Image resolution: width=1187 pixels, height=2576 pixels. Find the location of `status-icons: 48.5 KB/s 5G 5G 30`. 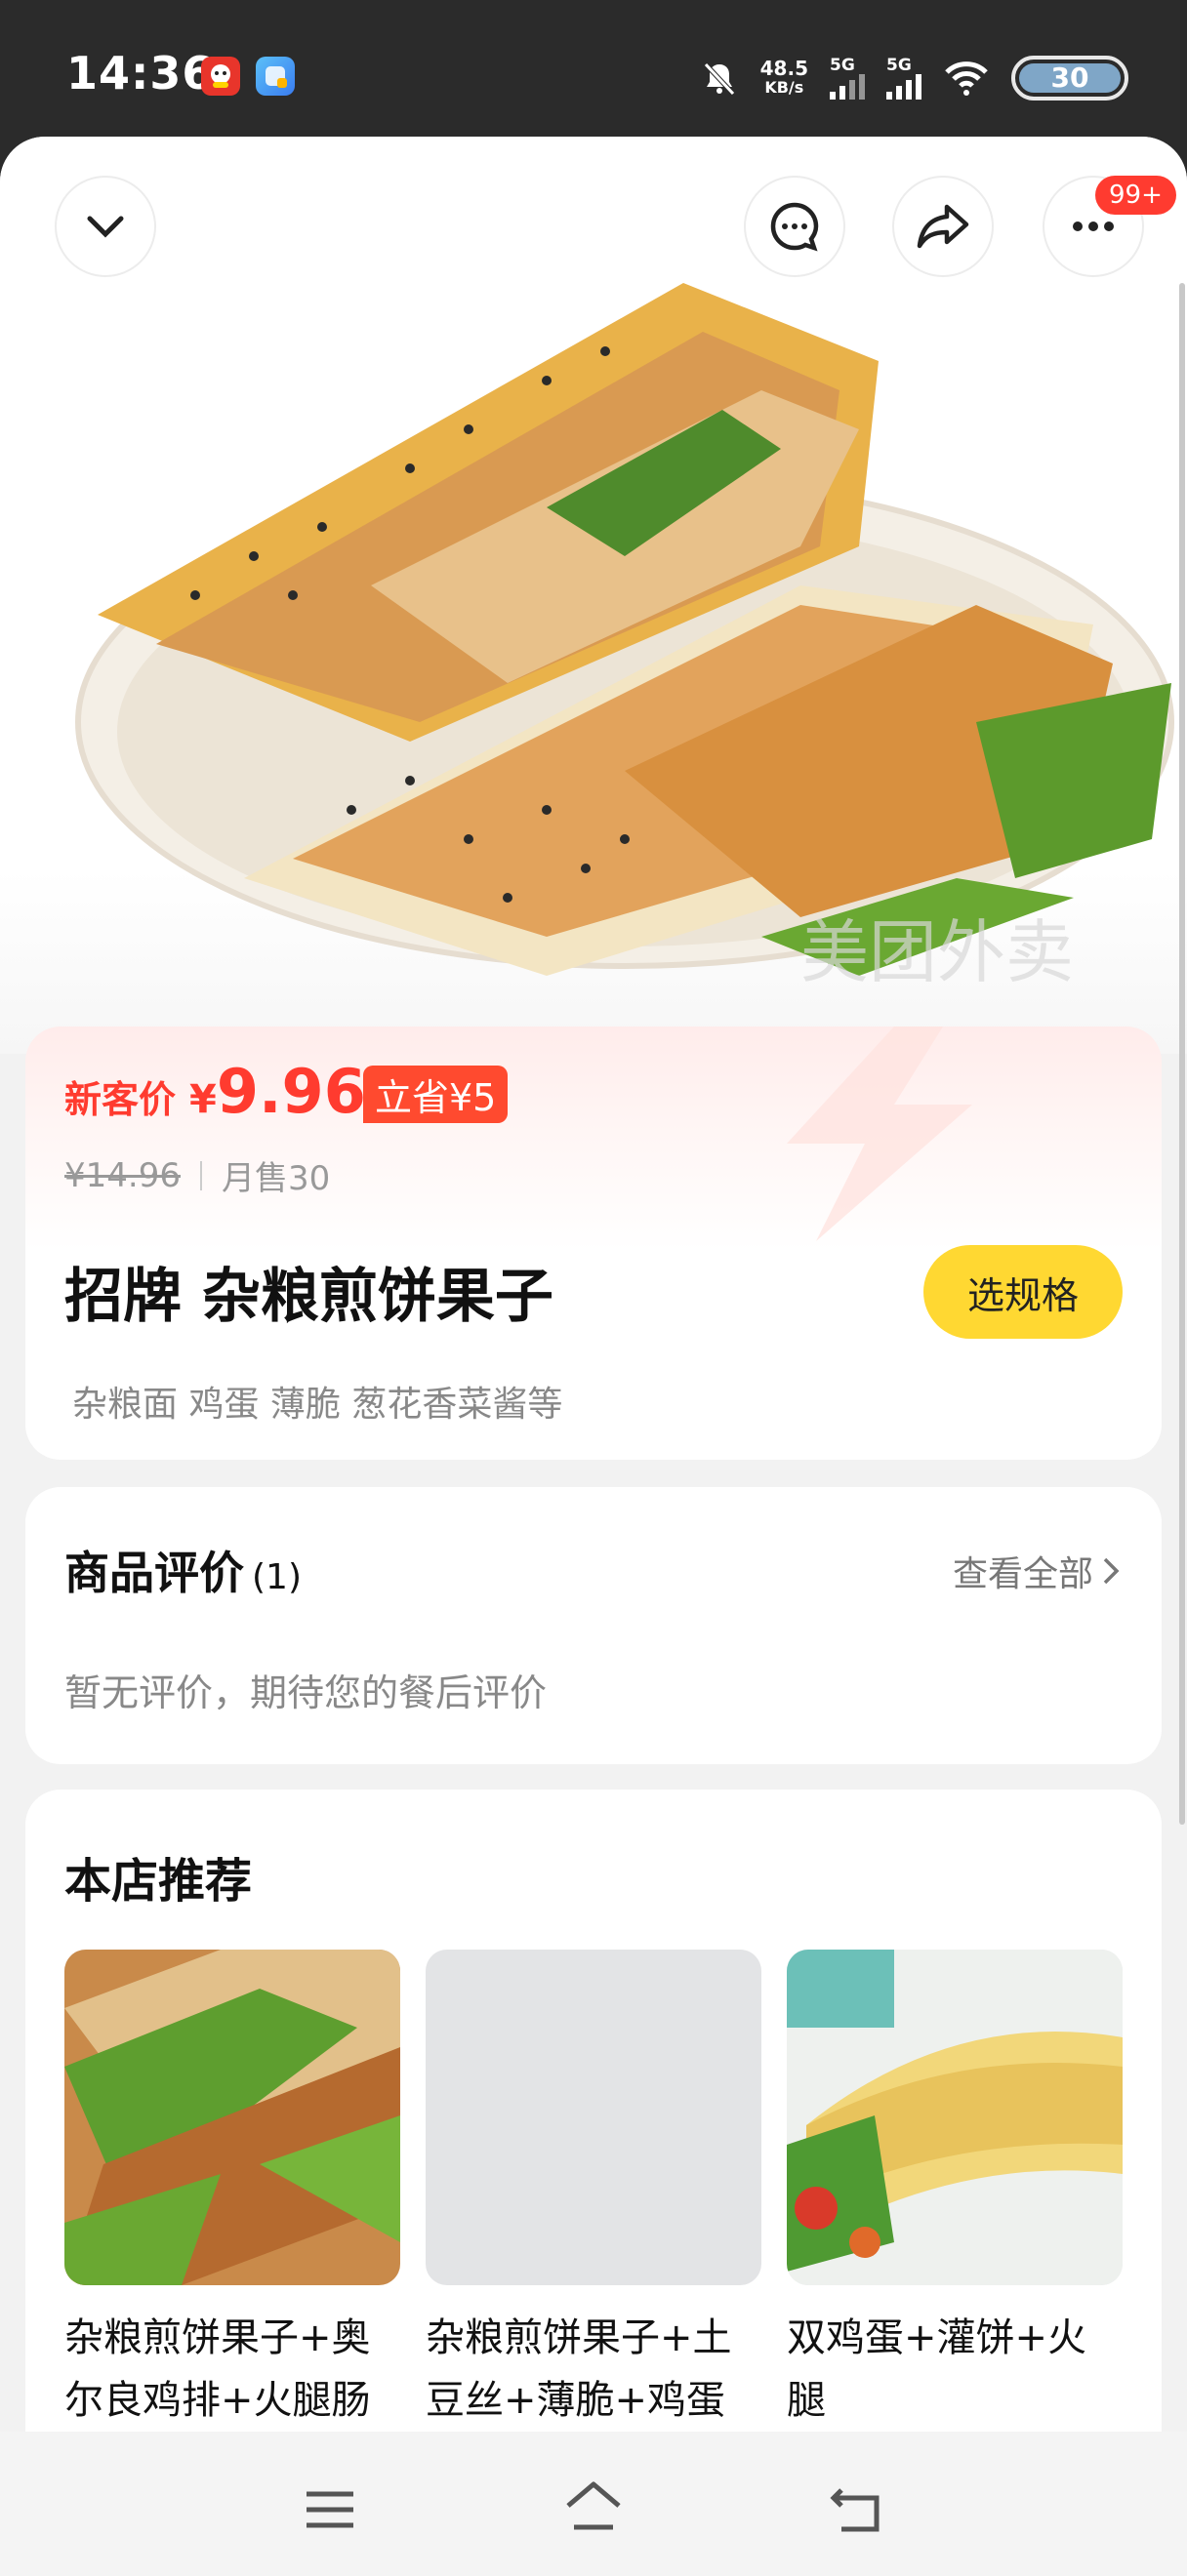

status-icons: 48.5 KB/s 5G 5G 30 is located at coordinates (914, 78).